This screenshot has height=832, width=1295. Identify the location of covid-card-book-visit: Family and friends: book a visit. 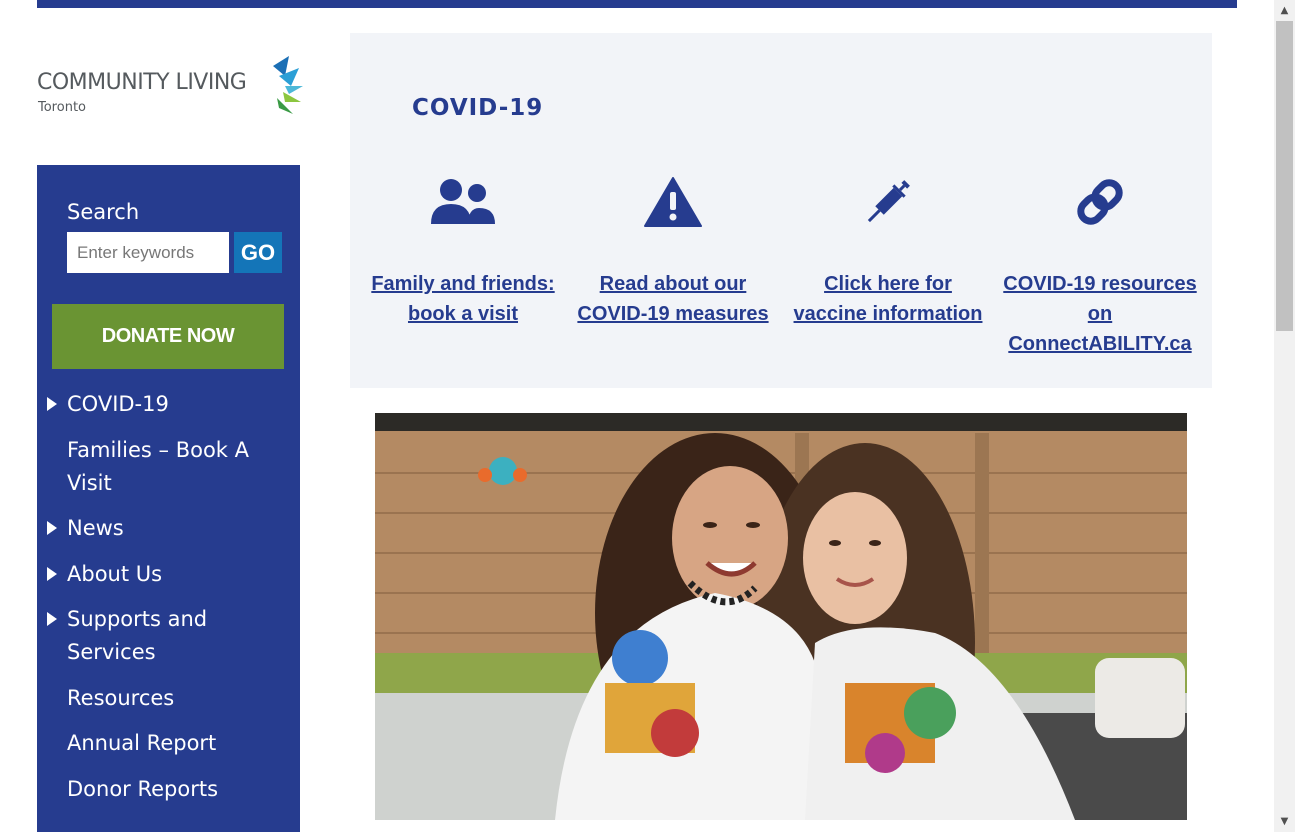
(463, 251).